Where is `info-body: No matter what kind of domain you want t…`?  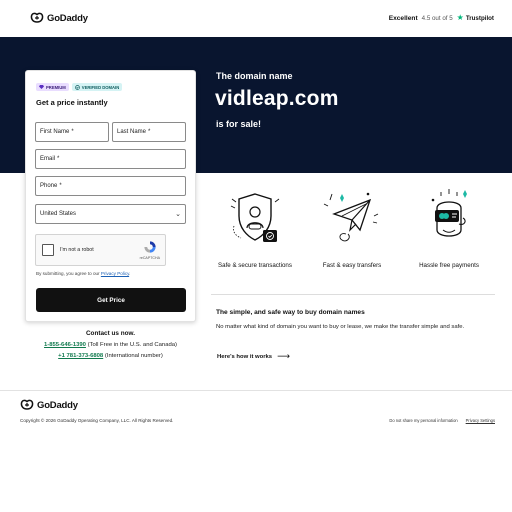
info-body: No matter what kind of domain you want t… is located at coordinates (340, 327).